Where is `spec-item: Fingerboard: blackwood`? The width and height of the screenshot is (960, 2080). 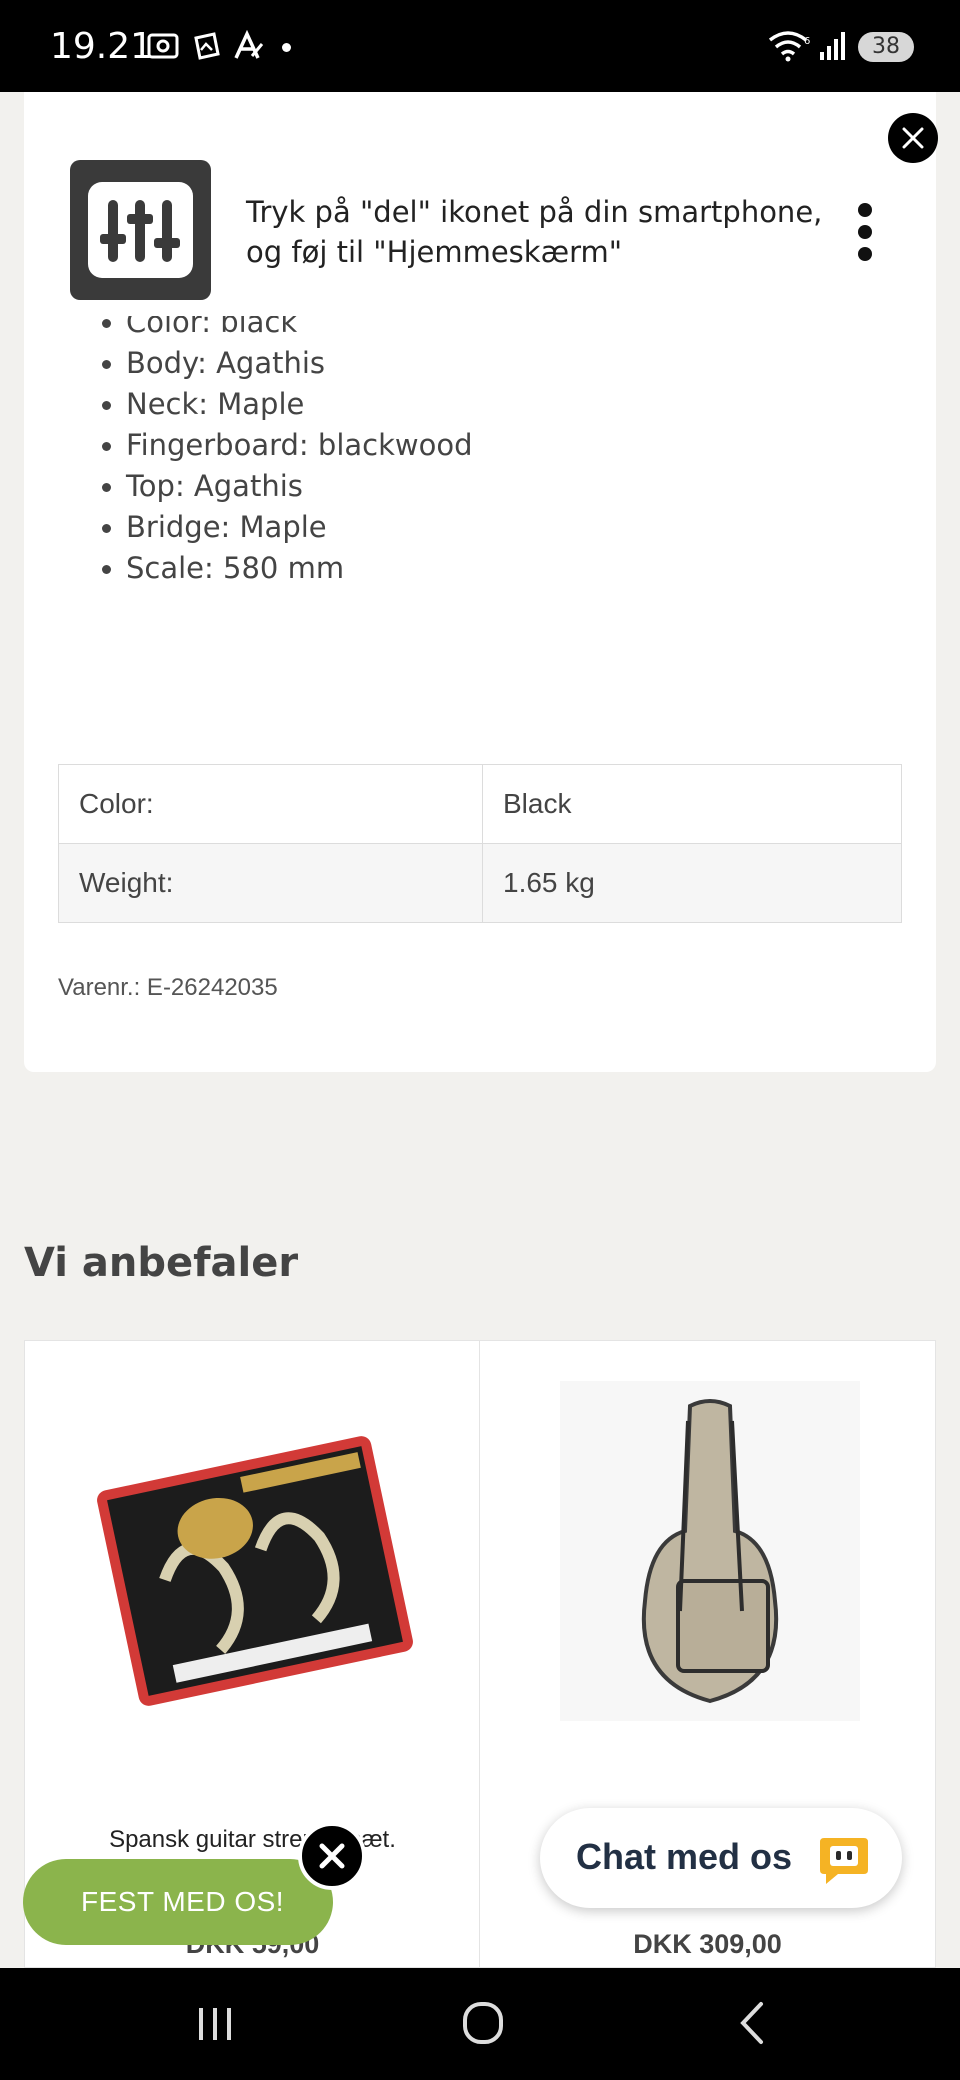
spec-item: Fingerboard: blackwood is located at coordinates (287, 445).